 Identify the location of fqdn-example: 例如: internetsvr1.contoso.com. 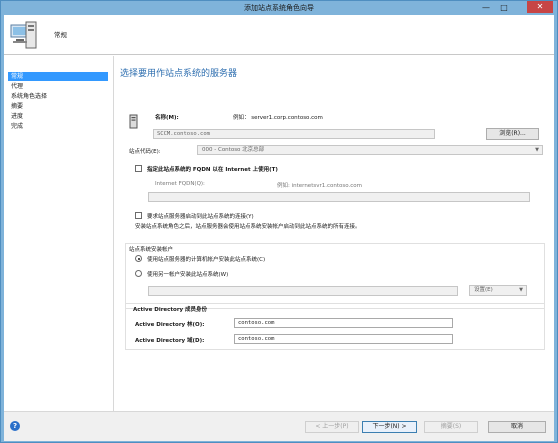
(320, 186).